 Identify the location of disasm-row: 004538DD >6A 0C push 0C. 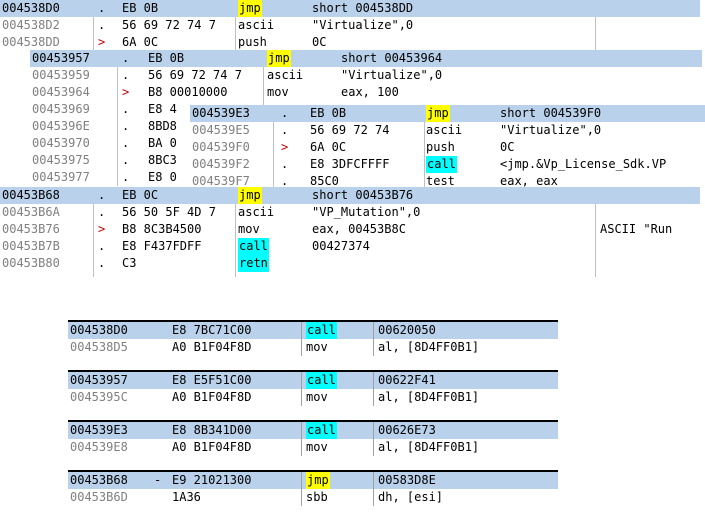
(350, 42).